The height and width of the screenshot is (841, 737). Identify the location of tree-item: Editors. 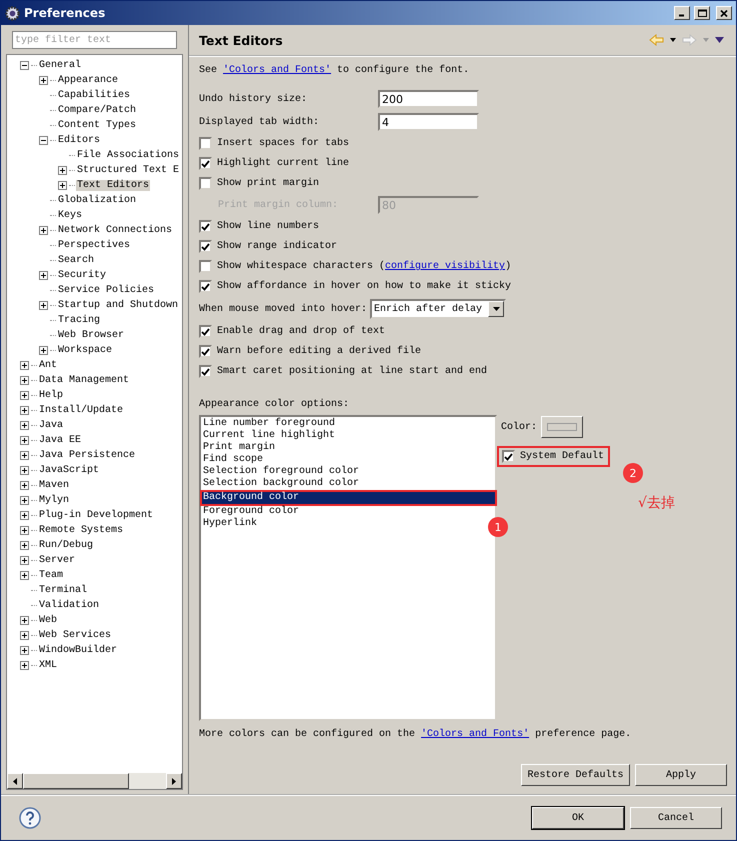
(79, 140).